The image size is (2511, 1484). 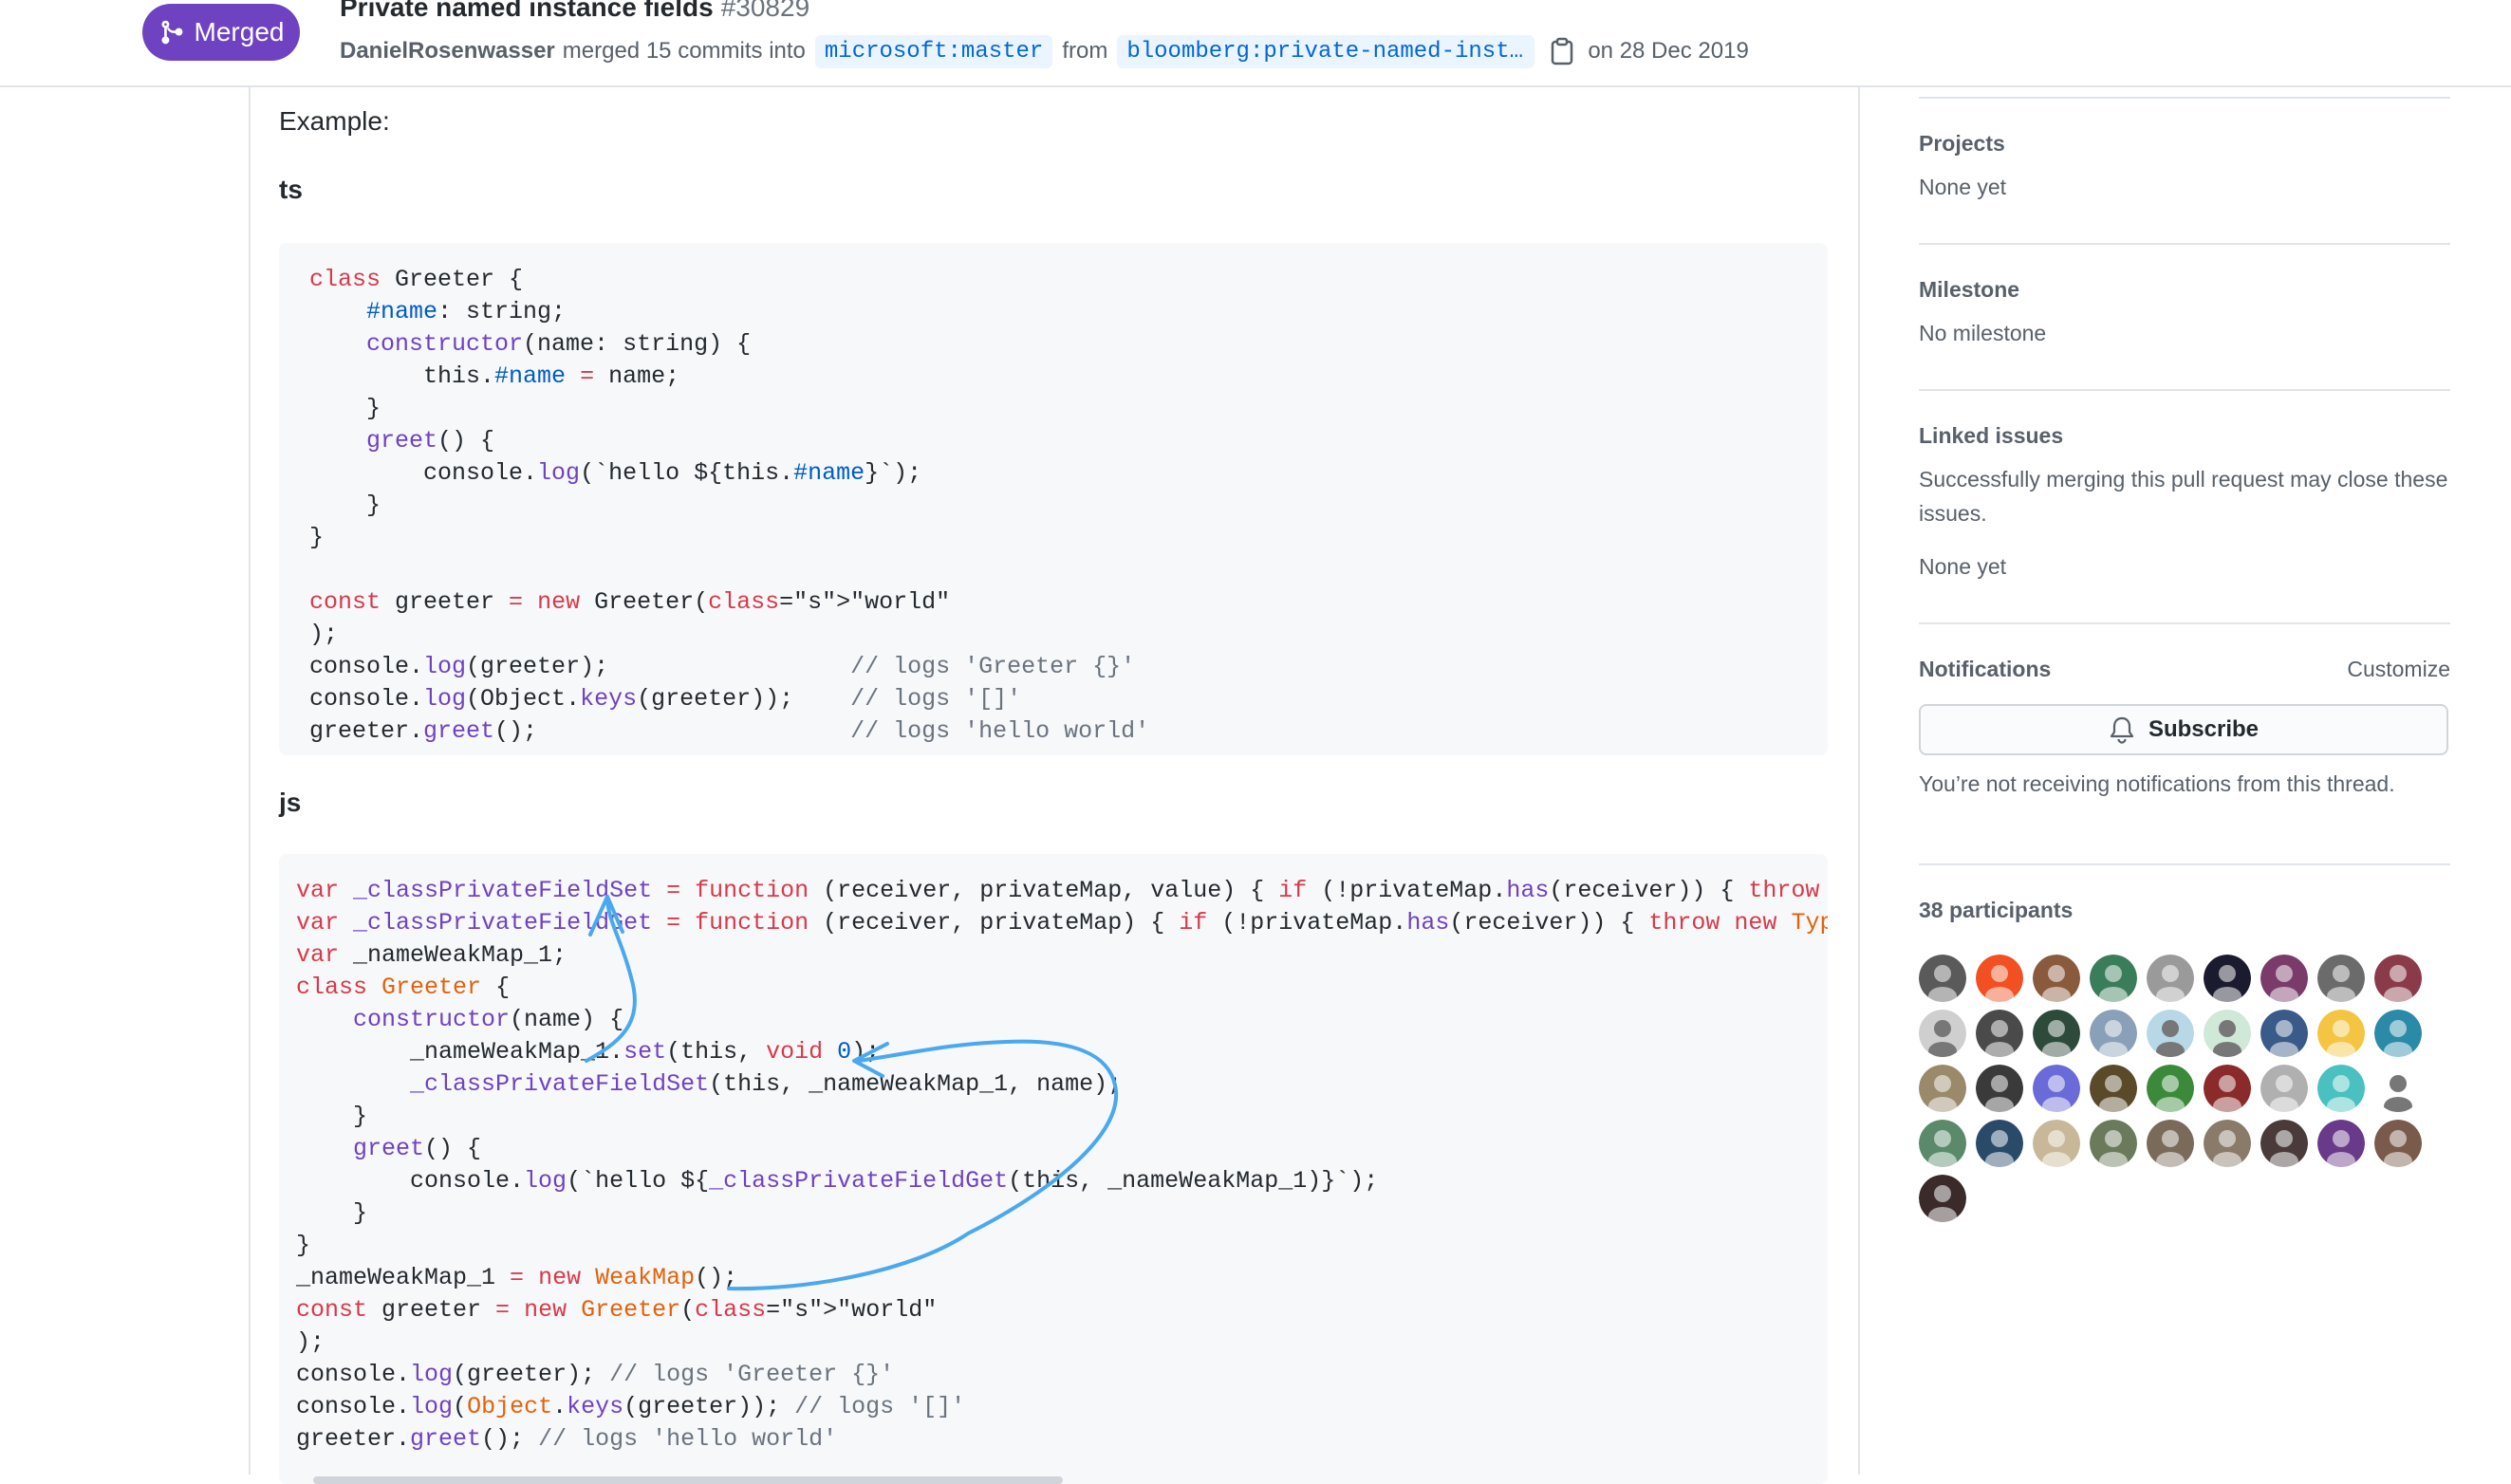 What do you see at coordinates (2398, 670) in the screenshot?
I see `customize-link: Customize` at bounding box center [2398, 670].